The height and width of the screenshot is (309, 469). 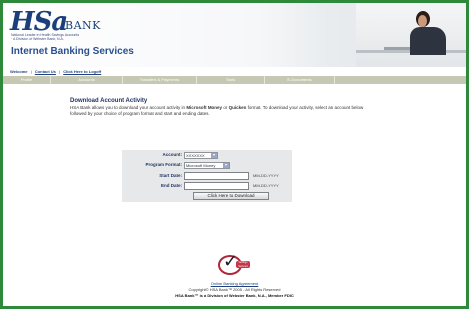 I want to click on header-photo, so click(x=411, y=35).